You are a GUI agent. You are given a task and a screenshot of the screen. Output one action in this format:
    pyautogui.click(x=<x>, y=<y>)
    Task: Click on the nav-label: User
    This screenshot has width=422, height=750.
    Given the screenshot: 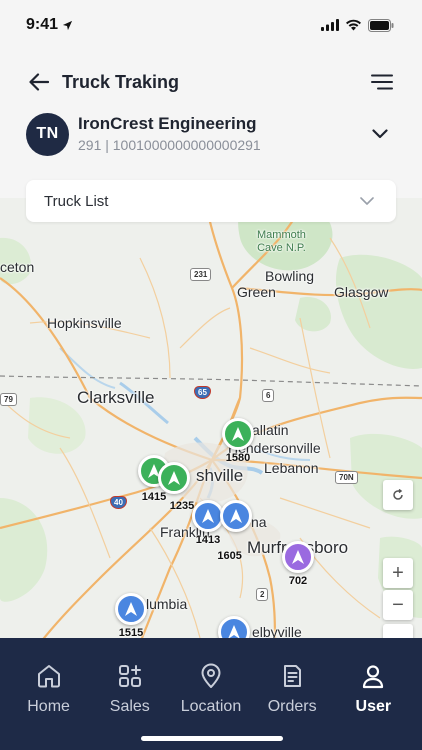 What is the action you would take?
    pyautogui.click(x=373, y=706)
    